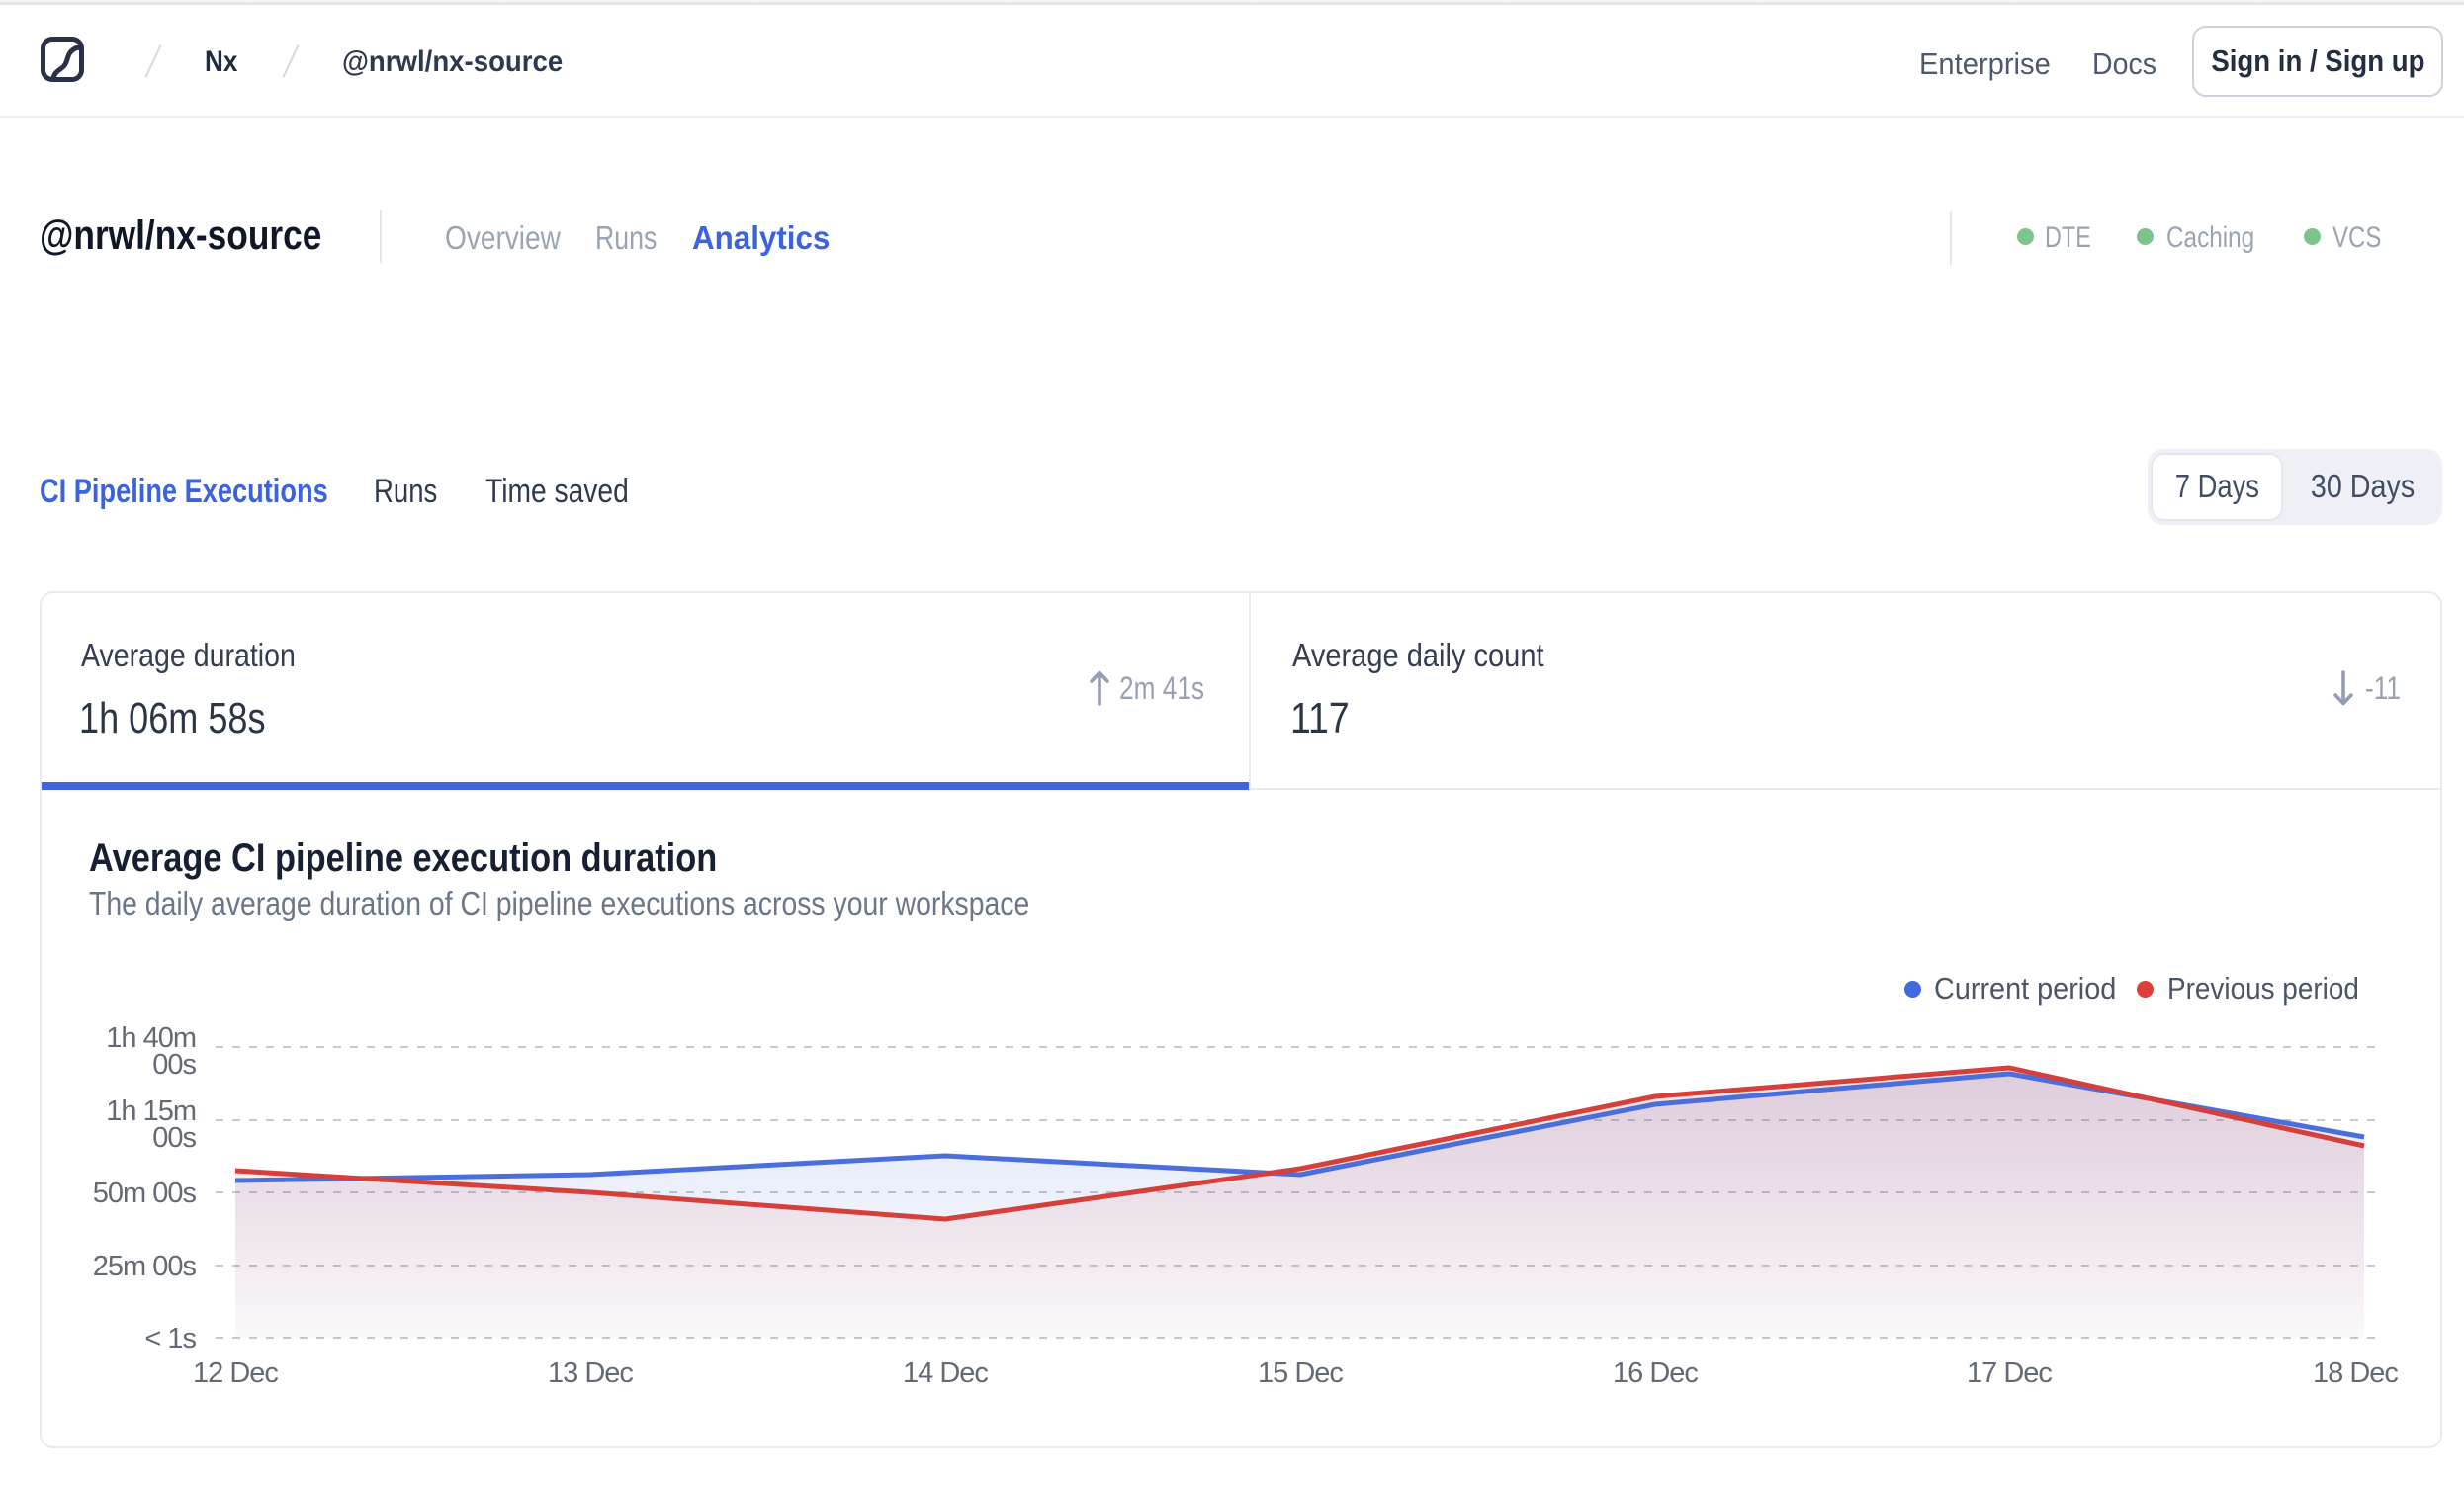 This screenshot has width=2464, height=1487. I want to click on svg-text: 12 Dec, so click(235, 1373).